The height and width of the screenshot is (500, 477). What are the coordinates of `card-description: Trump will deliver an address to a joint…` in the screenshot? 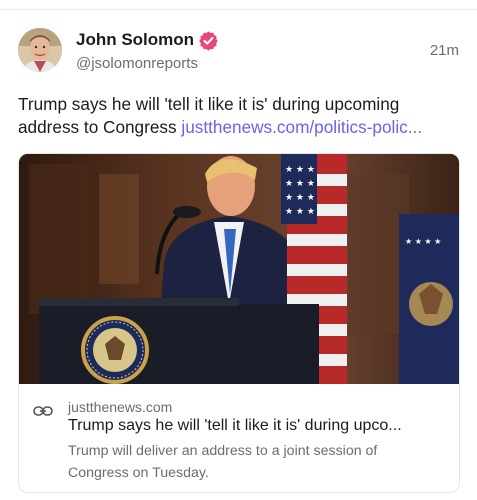 It's located at (223, 462).